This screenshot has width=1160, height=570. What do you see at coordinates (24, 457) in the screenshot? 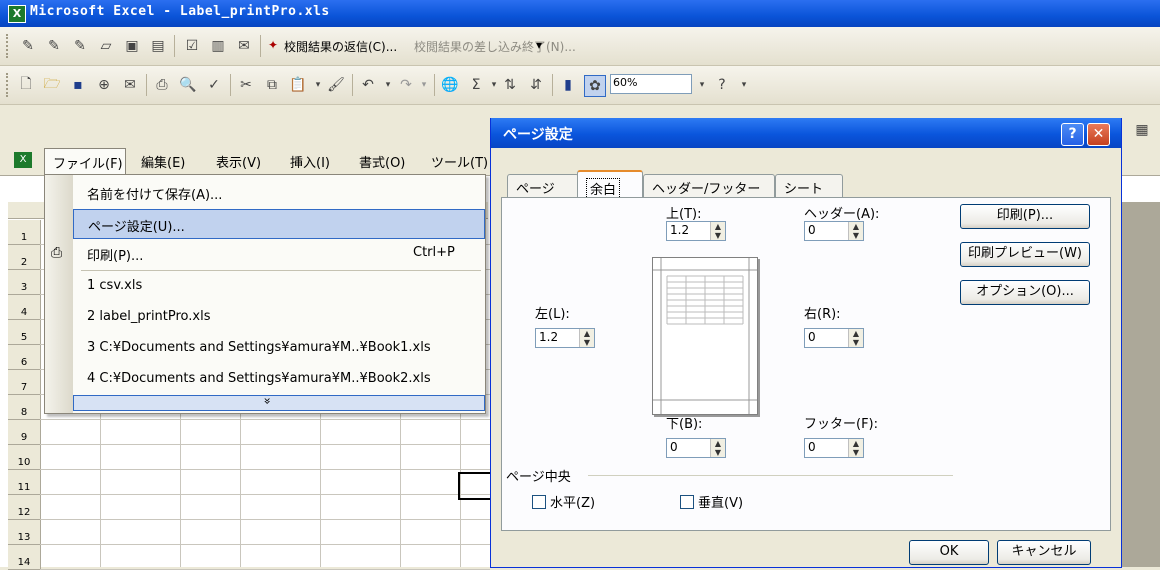
I see `row-header: 10` at bounding box center [24, 457].